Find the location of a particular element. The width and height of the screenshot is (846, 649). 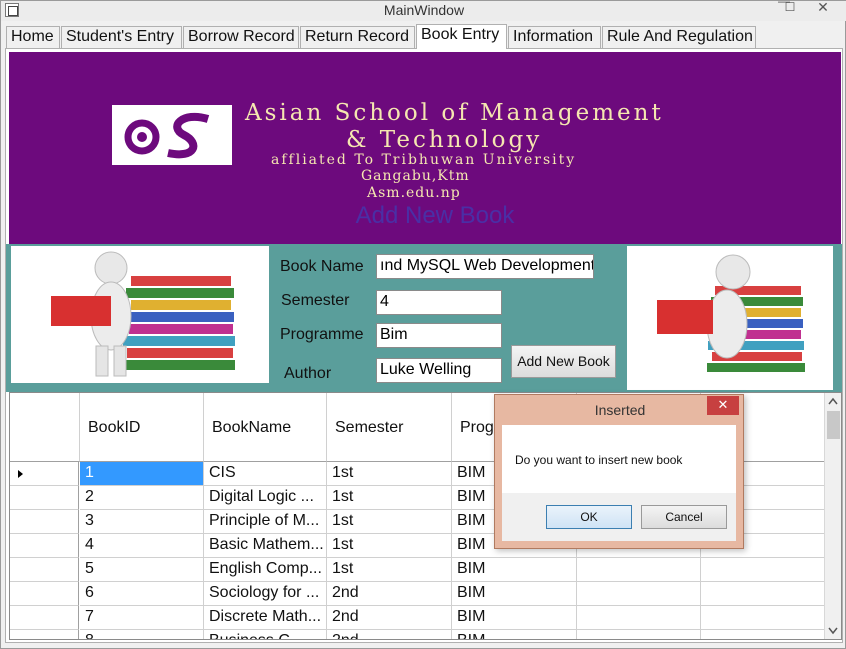

author-label: Author is located at coordinates (308, 373).